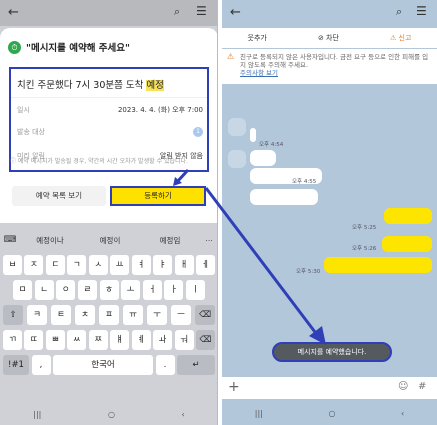 The width and height of the screenshot is (437, 425). I want to click on key: ㅓ, so click(152, 290).